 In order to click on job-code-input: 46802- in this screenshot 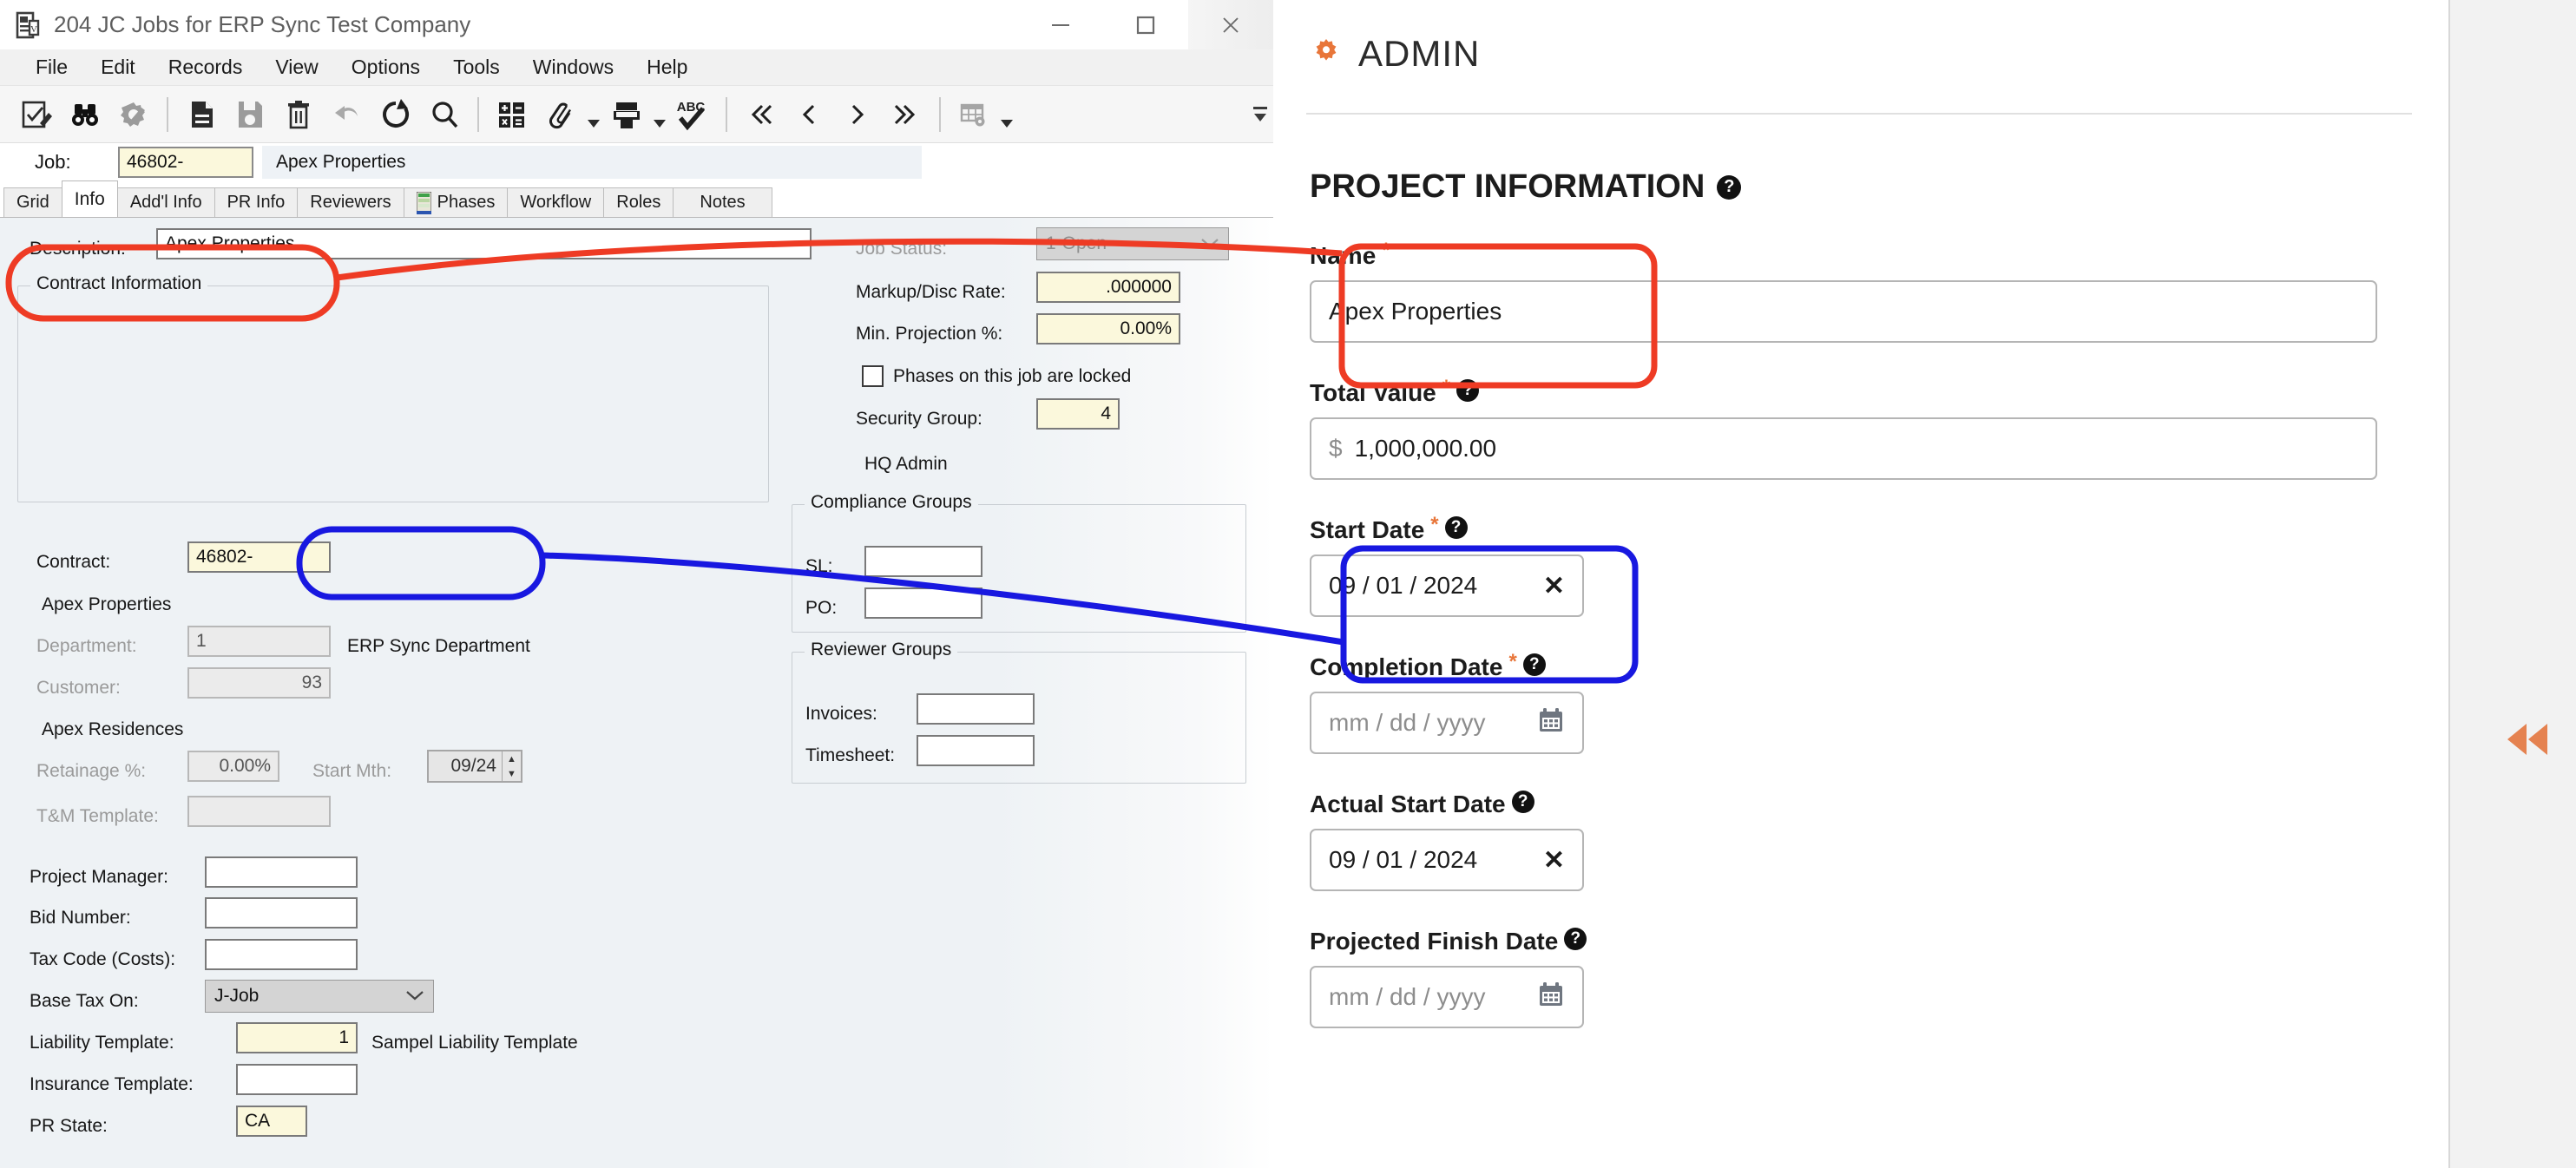, I will do `click(185, 163)`.